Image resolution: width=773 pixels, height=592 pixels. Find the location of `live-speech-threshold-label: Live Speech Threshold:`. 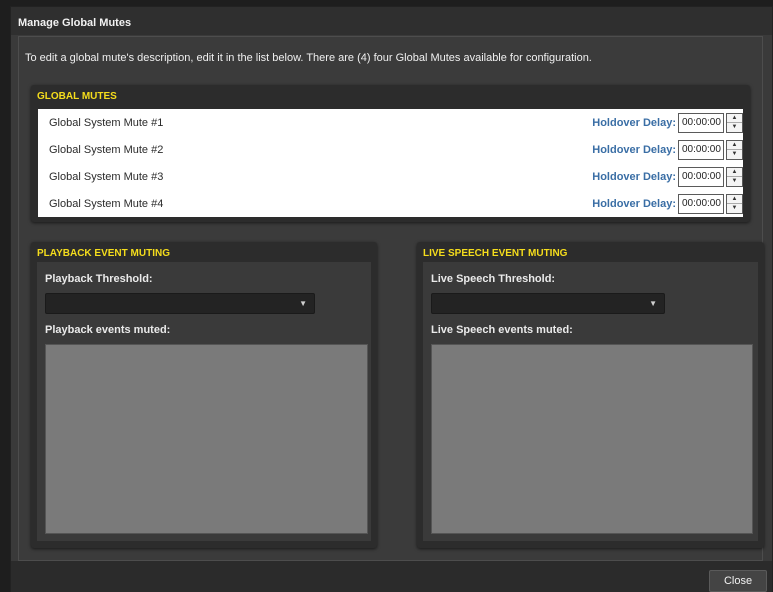

live-speech-threshold-label: Live Speech Threshold: is located at coordinates (493, 279).